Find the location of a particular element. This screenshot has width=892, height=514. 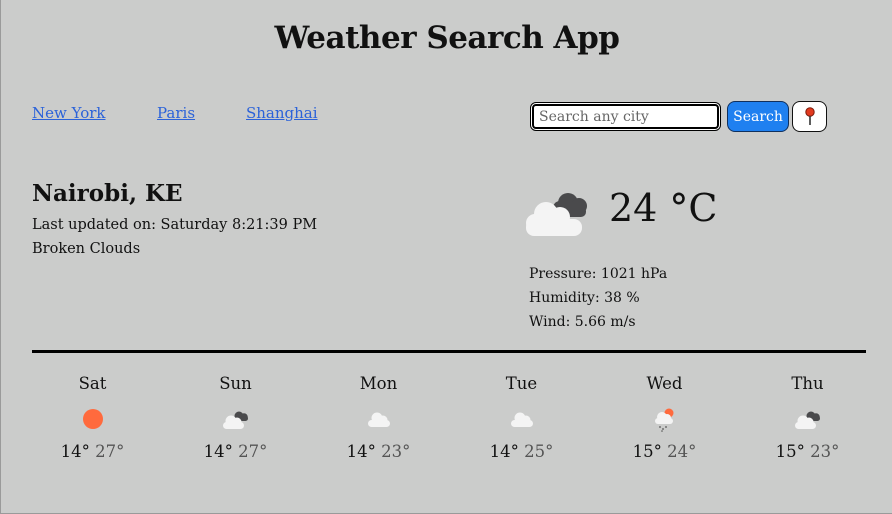

page-title: Weather Search App is located at coordinates (447, 38).